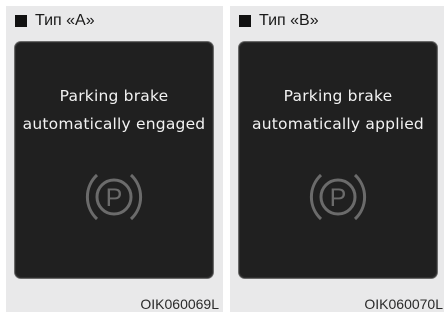 The image size is (444, 312). I want to click on message-a-line1: Parking brake, so click(114, 96).